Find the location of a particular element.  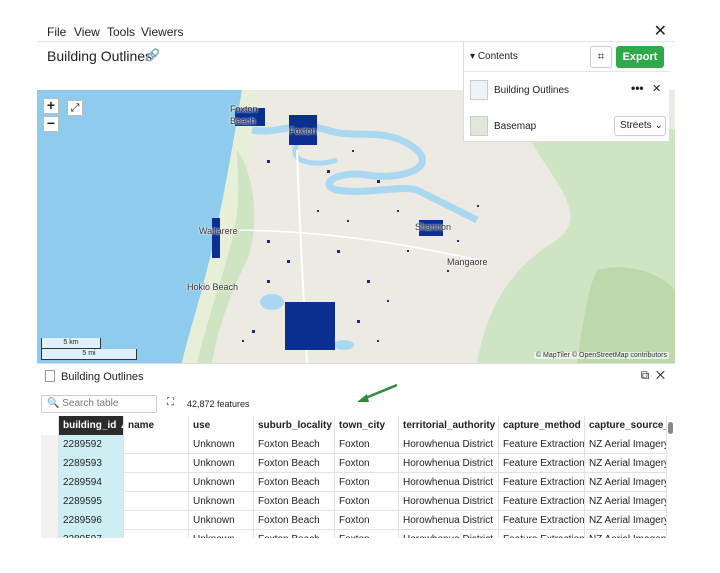

basemap-select-value: Streets is located at coordinates (636, 125).